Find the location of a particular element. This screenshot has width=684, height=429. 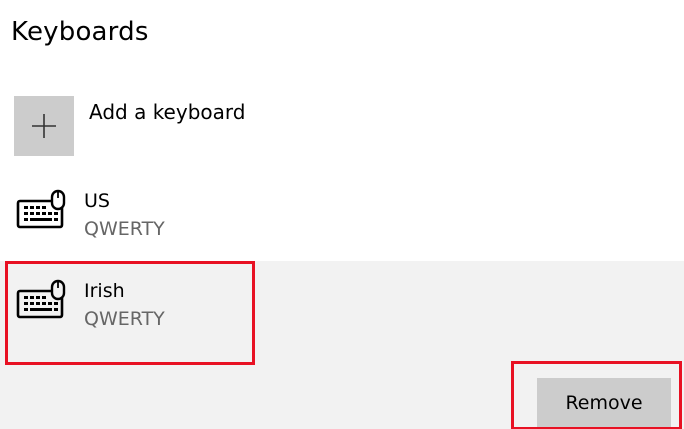

add-keyboard-button: Add a keyboard is located at coordinates (214, 126).